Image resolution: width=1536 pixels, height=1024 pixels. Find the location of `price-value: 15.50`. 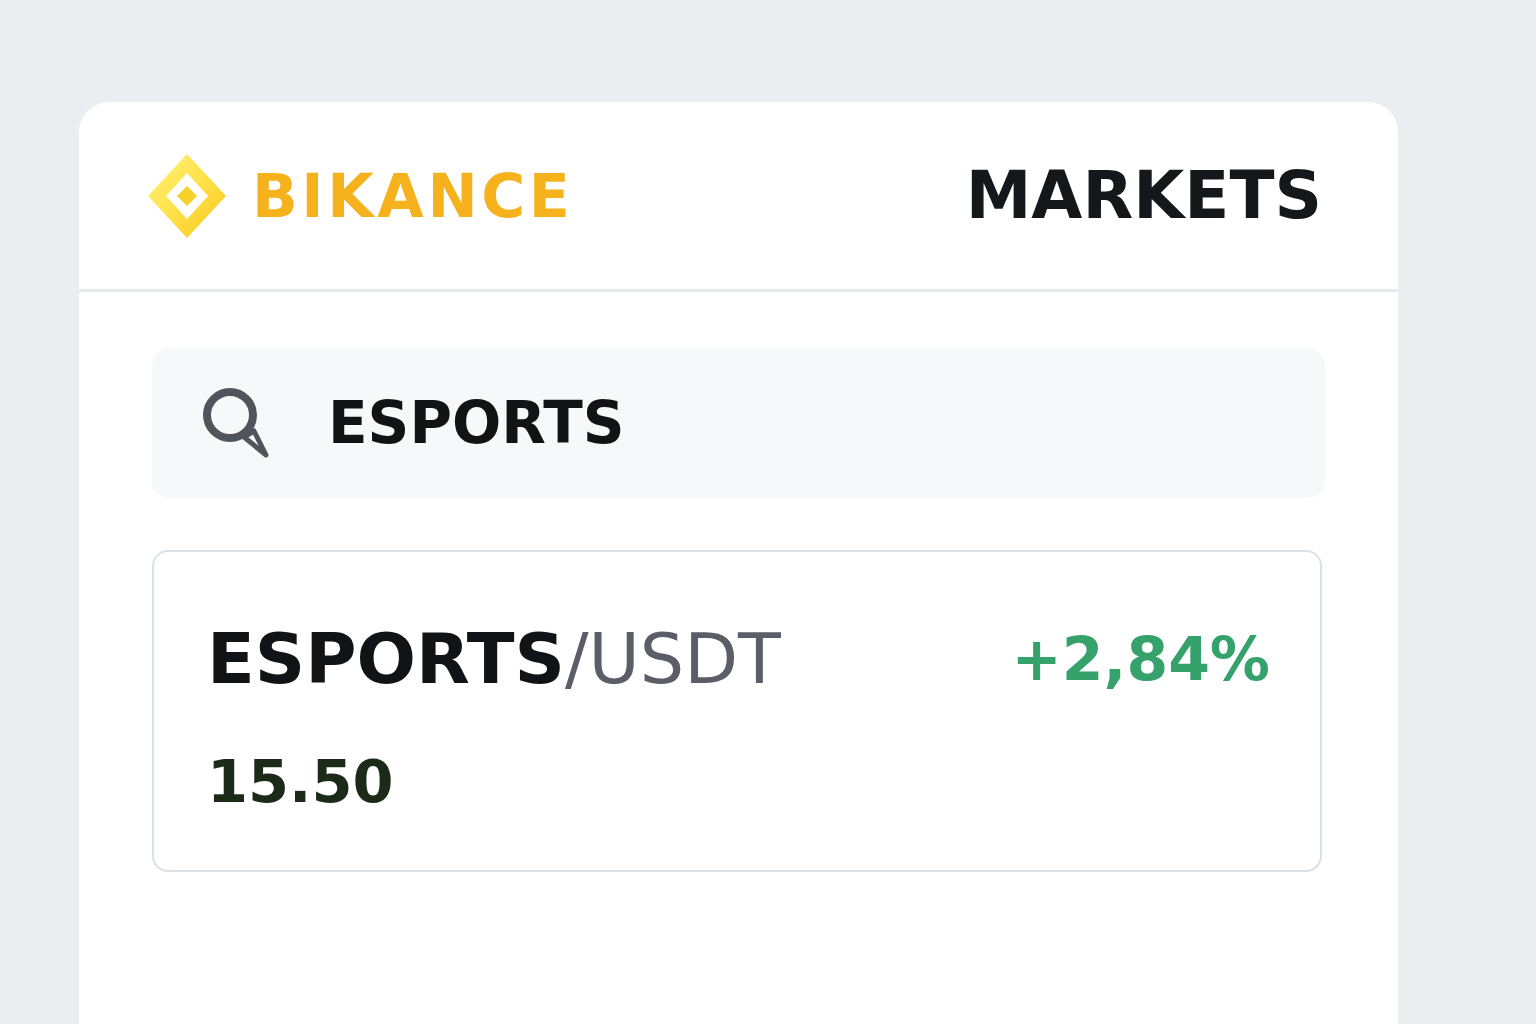

price-value: 15.50 is located at coordinates (300, 781).